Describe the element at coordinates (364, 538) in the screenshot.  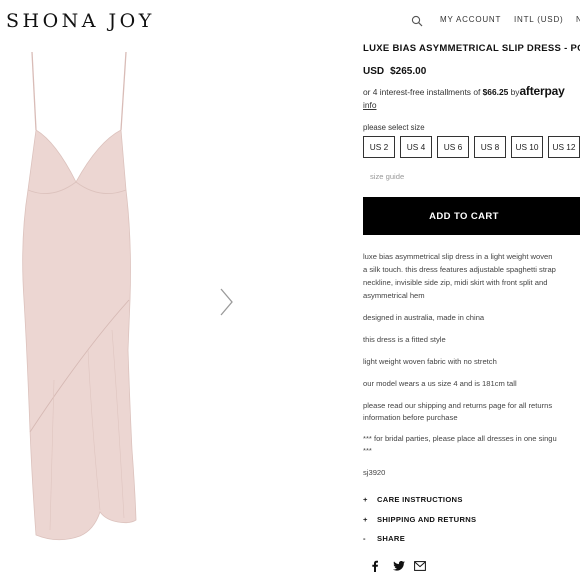
I see `minus-icon: -` at that location.